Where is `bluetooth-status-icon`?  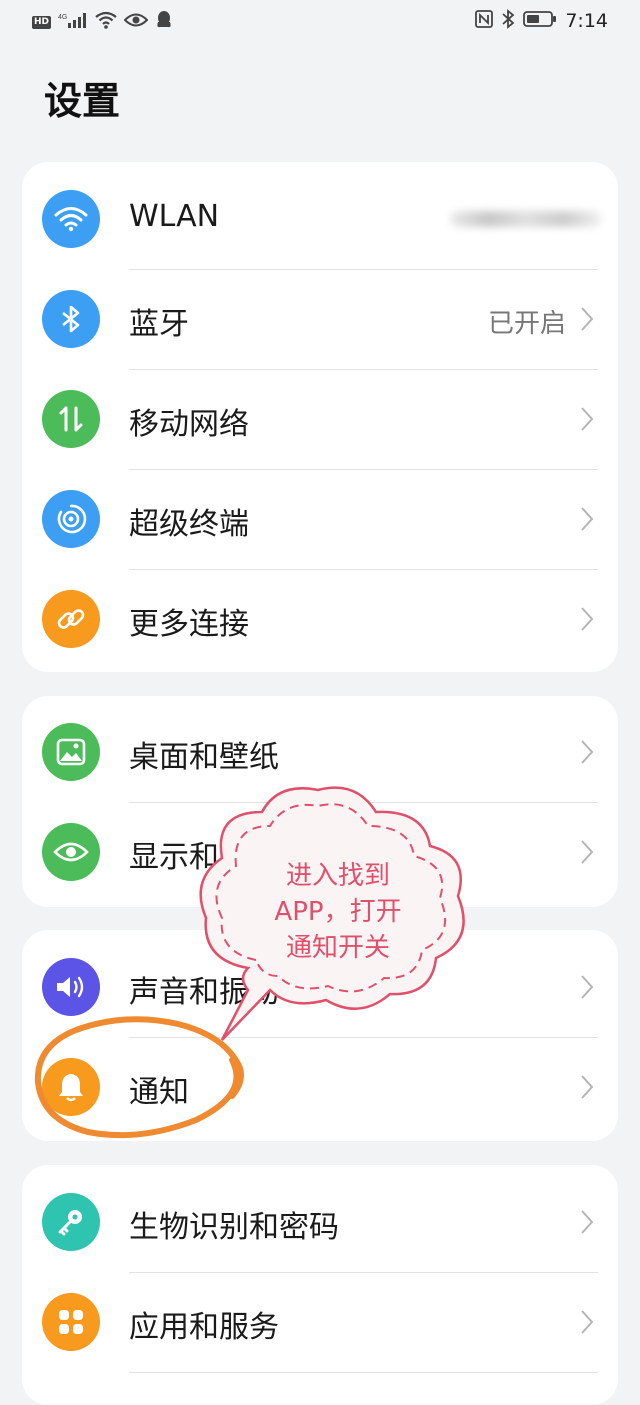
bluetooth-status-icon is located at coordinates (508, 21).